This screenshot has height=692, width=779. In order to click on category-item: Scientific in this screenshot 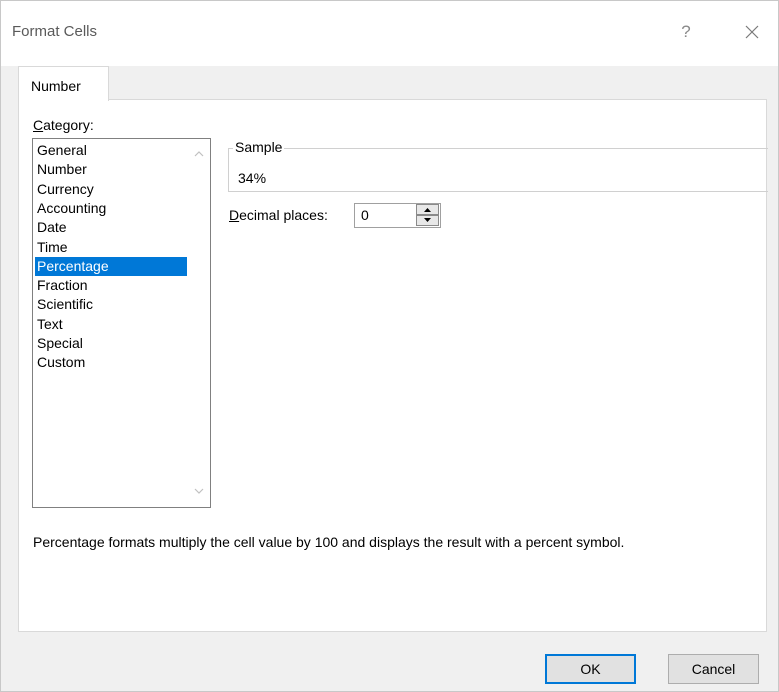, I will do `click(111, 304)`.